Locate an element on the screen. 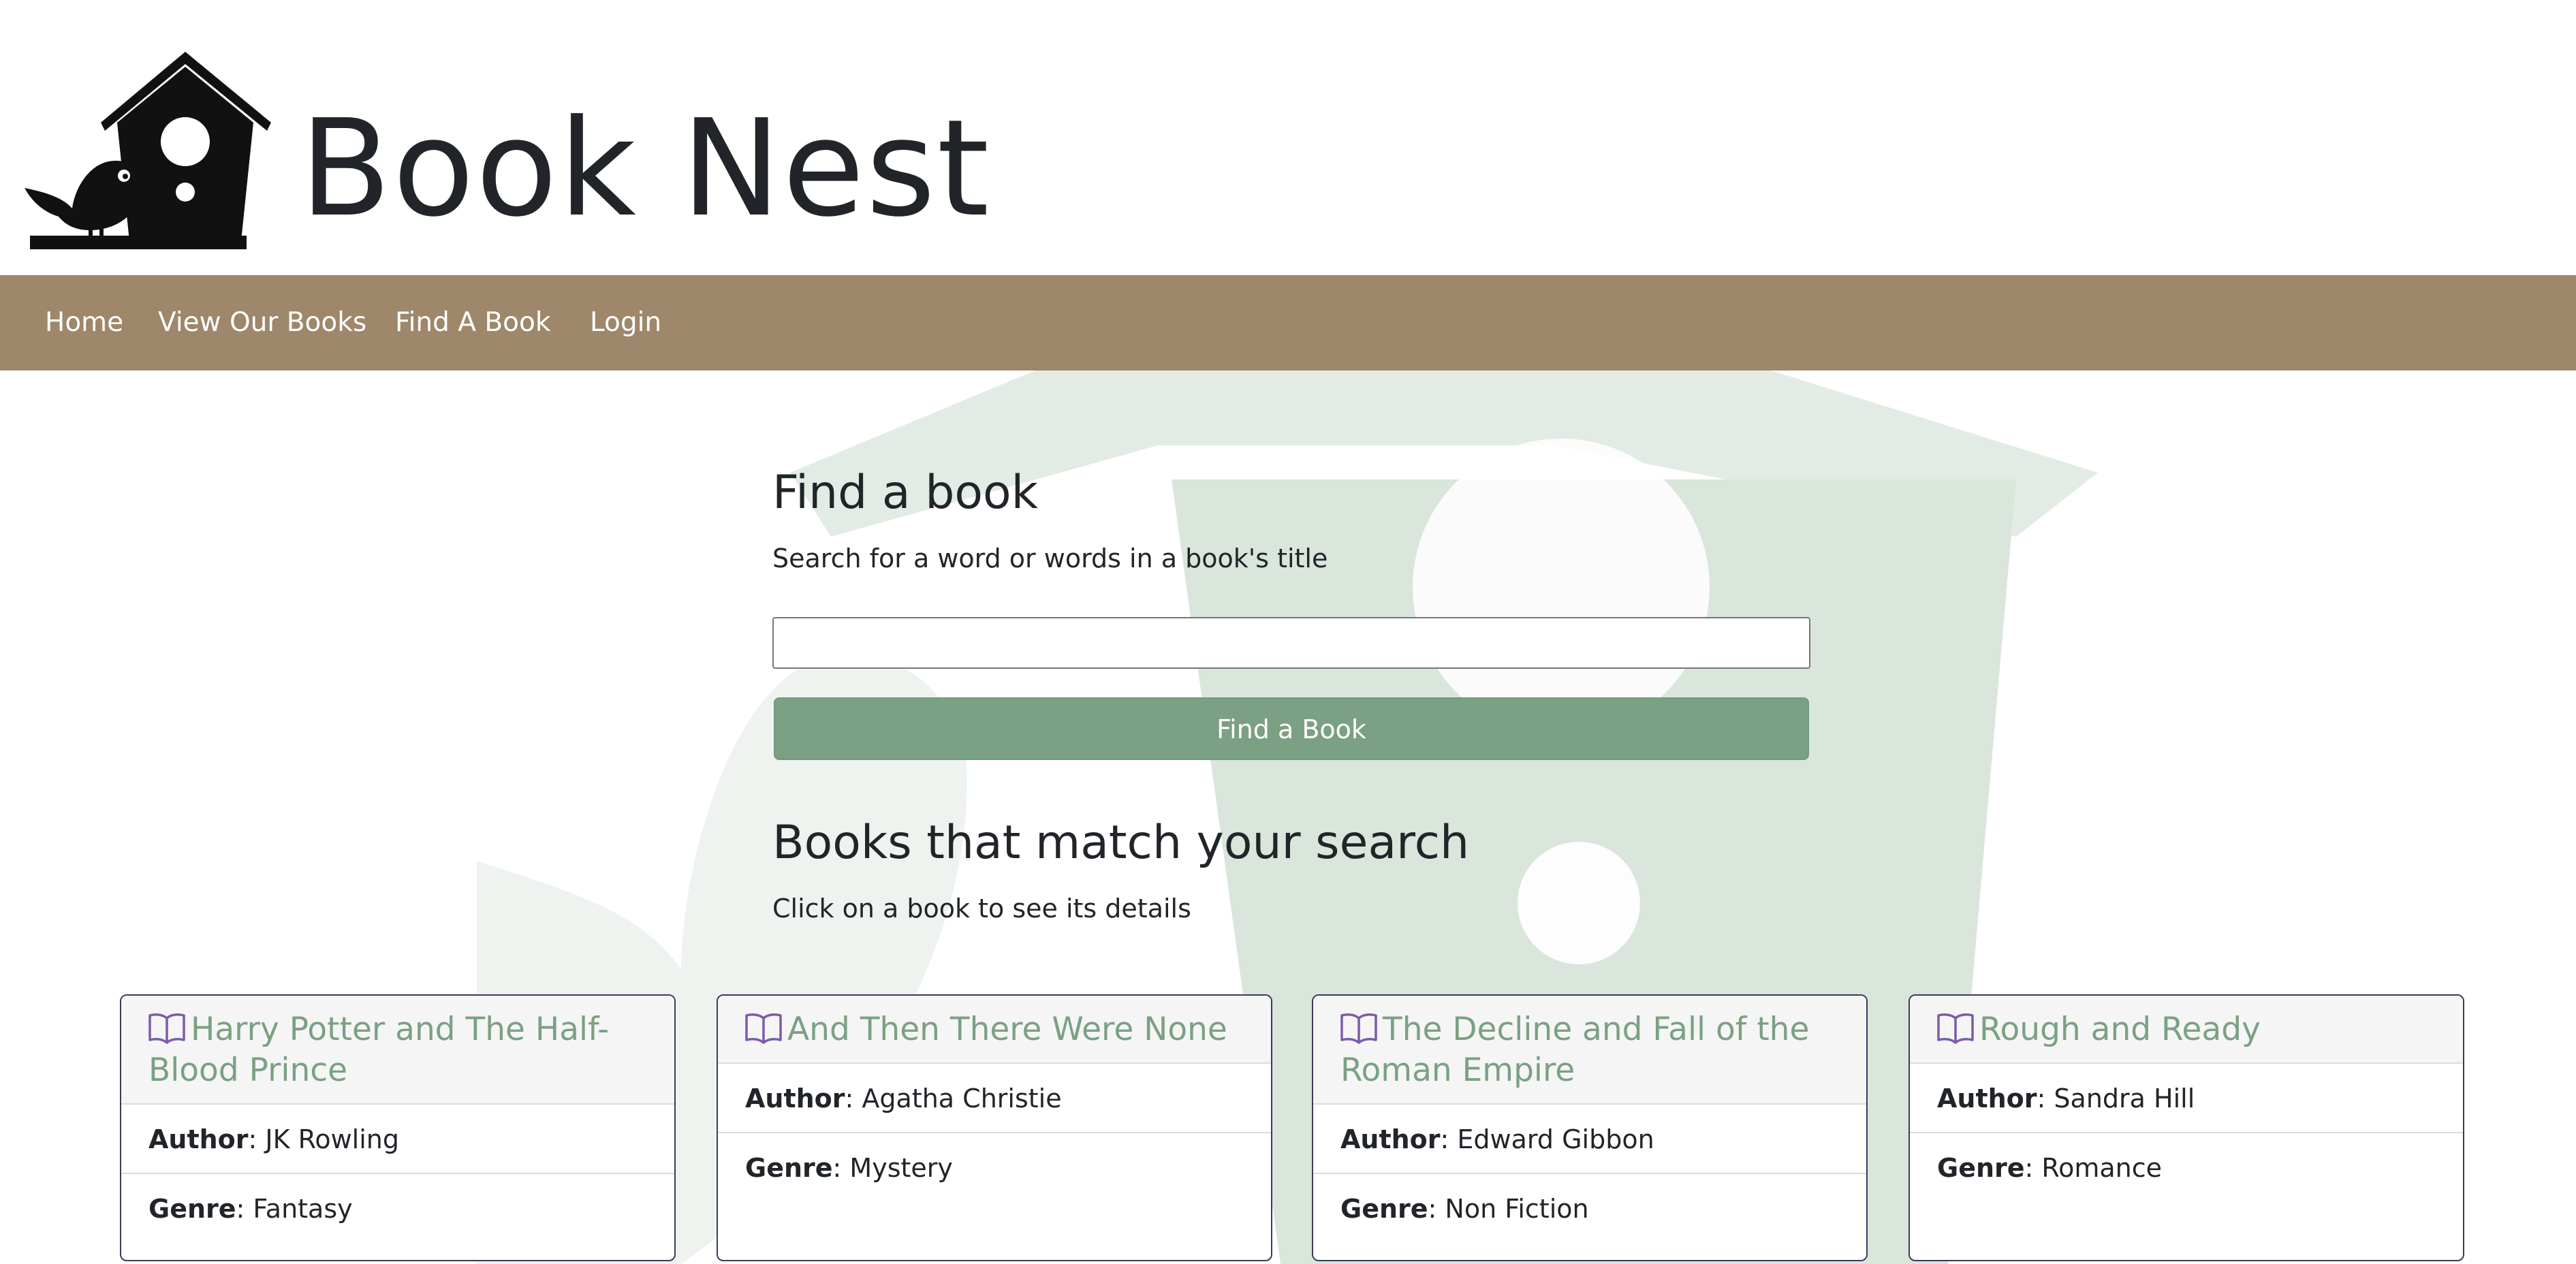 This screenshot has height=1264, width=2576. book-genre-row: Genre: Romance is located at coordinates (2186, 1168).